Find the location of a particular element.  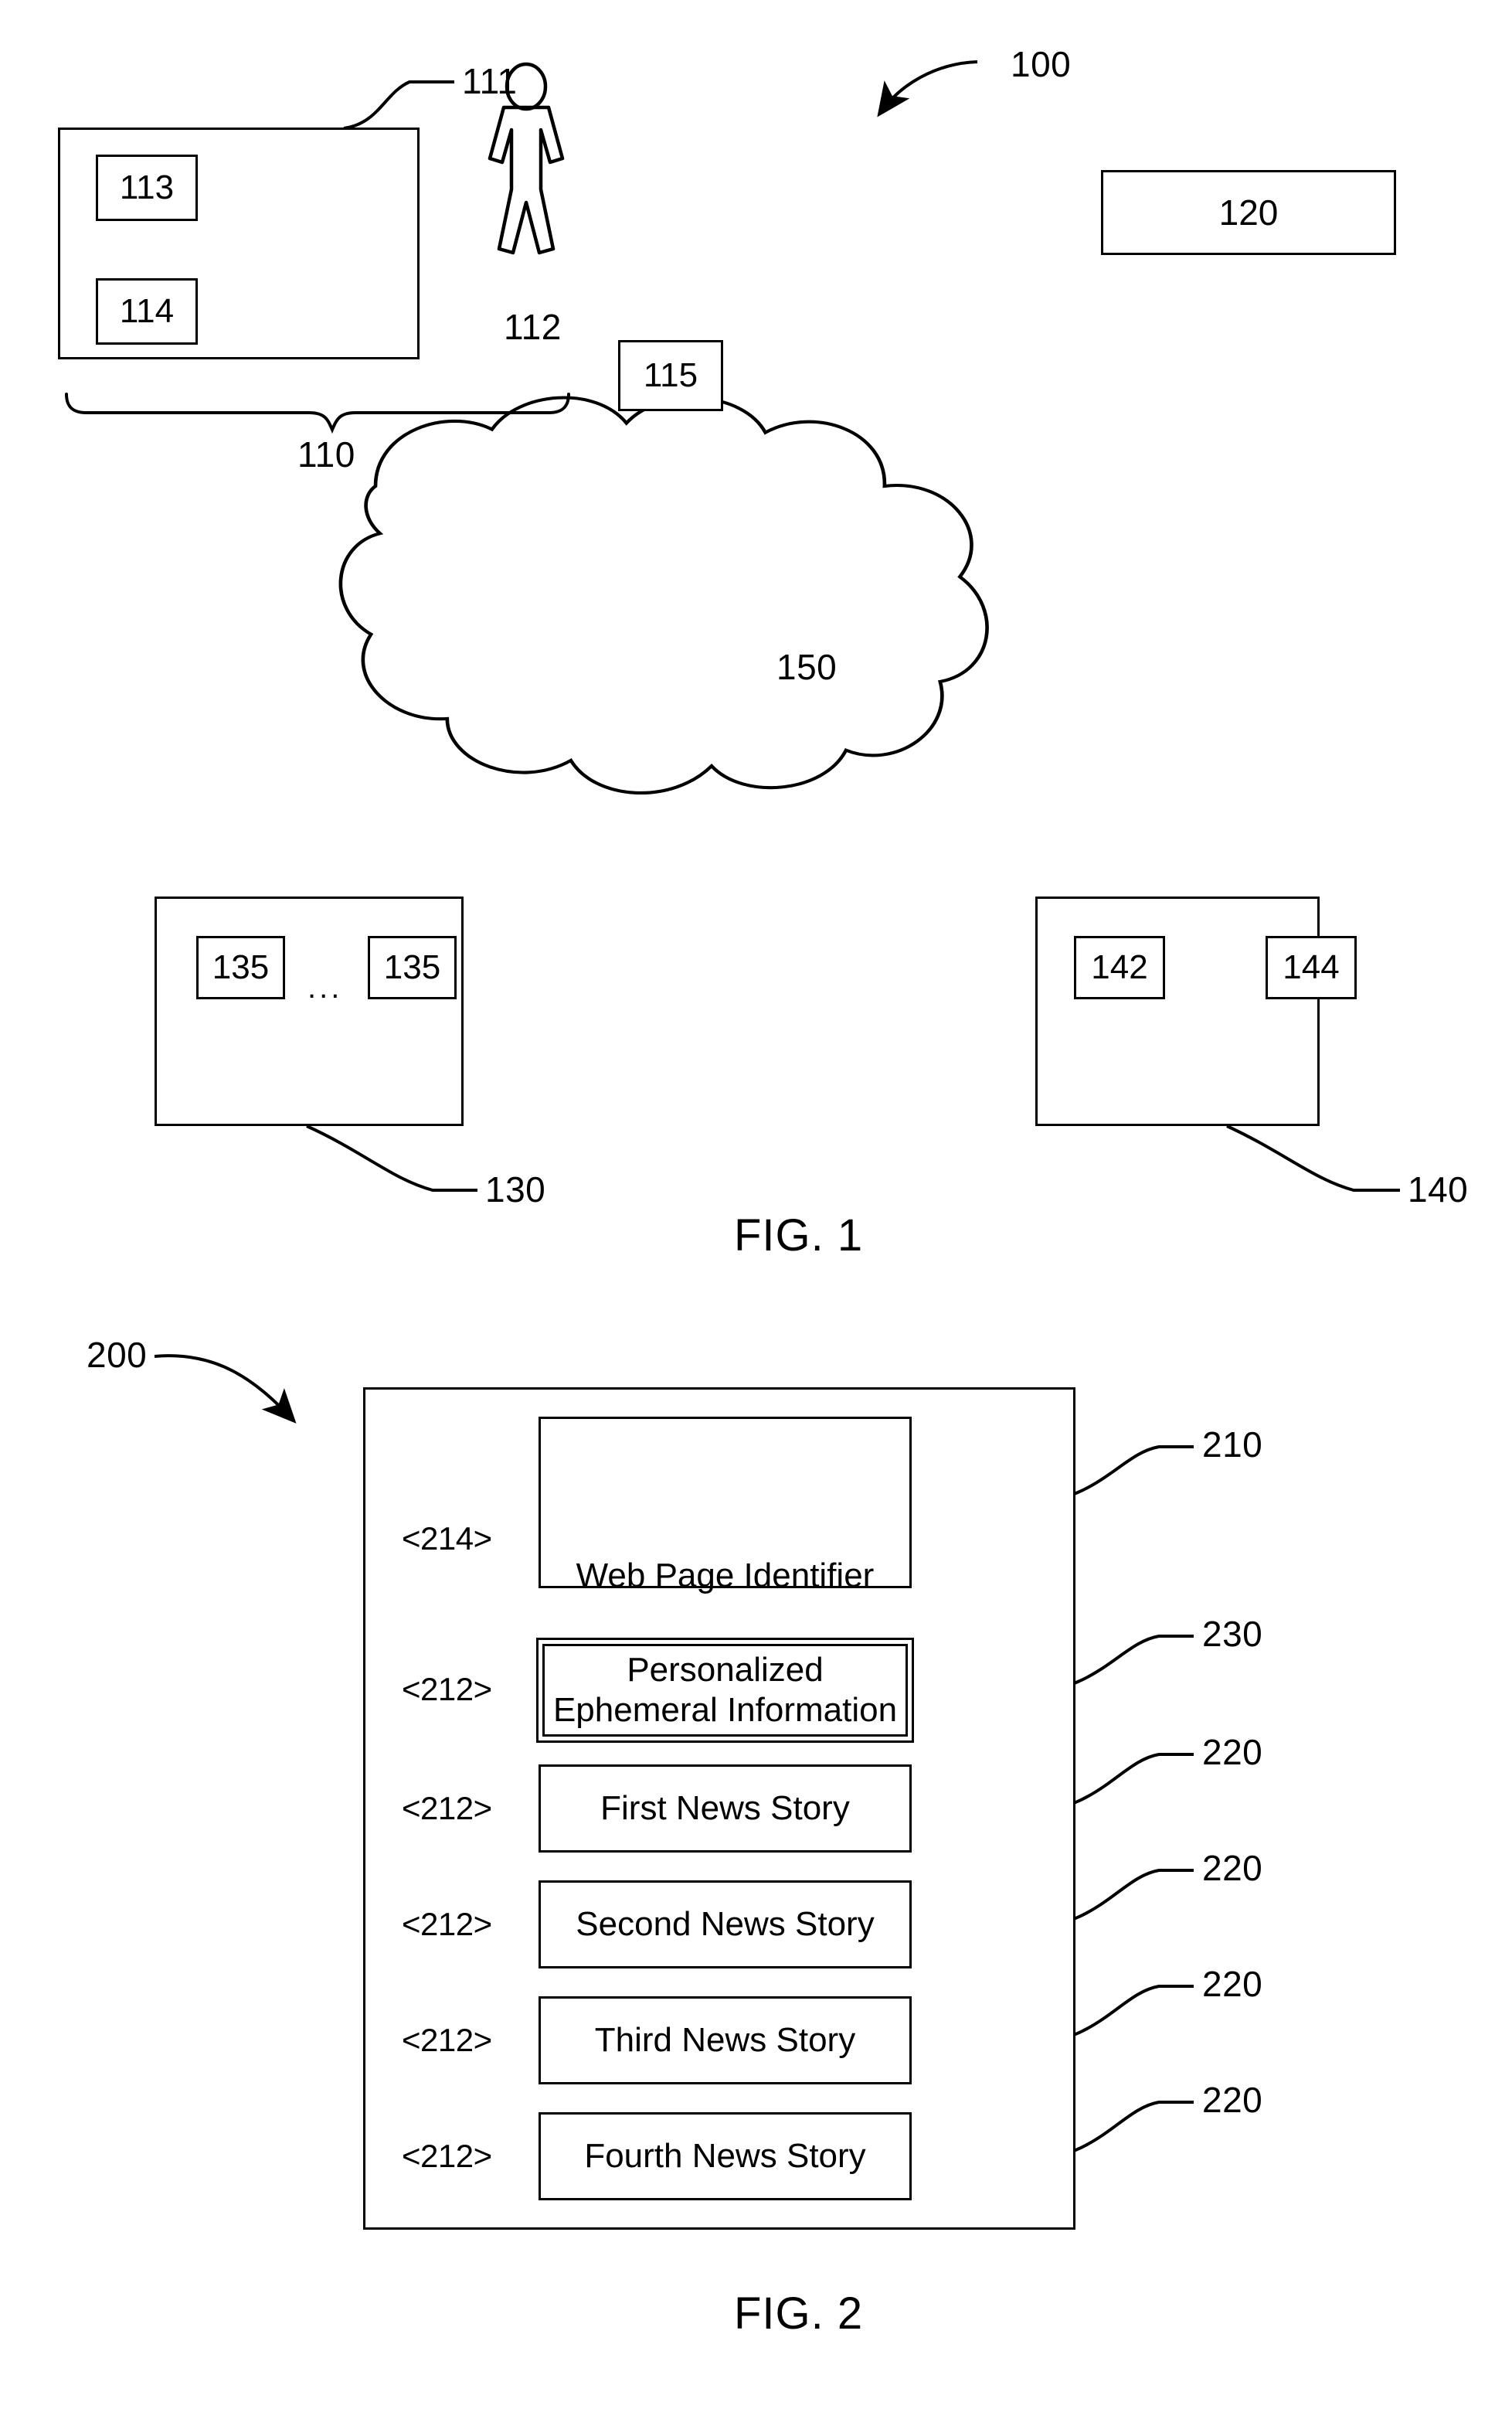

element-tag-212-row4: <212> is located at coordinates (447, 2040).